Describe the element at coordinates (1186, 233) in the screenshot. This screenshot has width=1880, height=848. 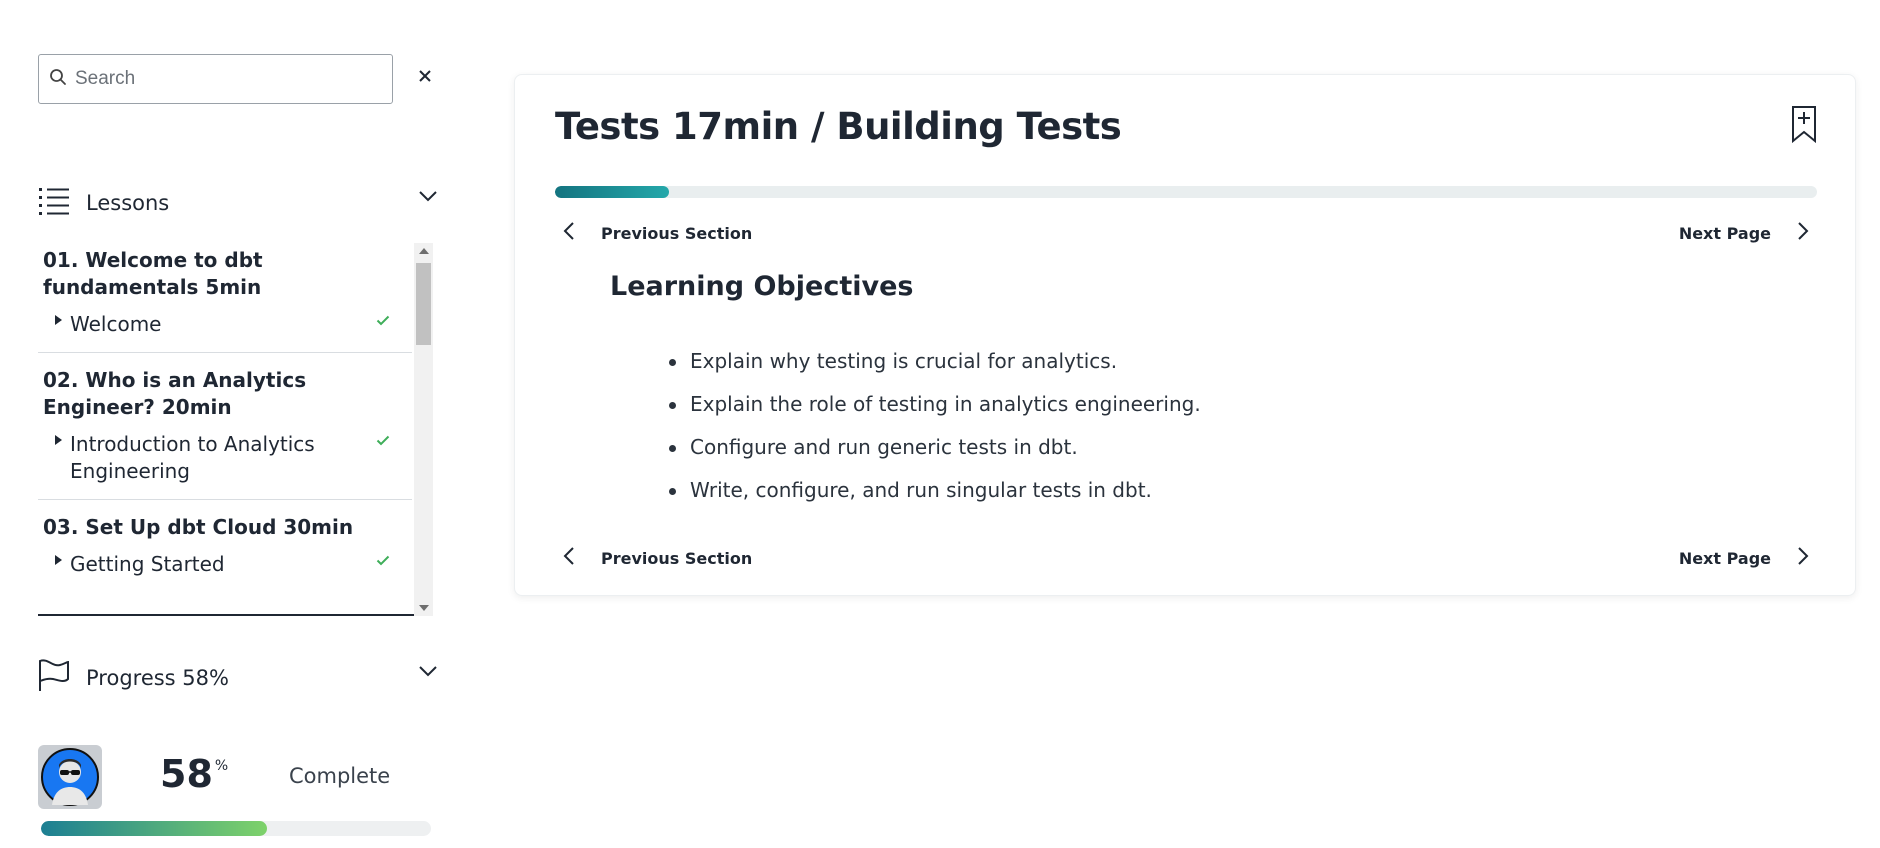
I see `top-navigation: Previous Section Next Page` at that location.